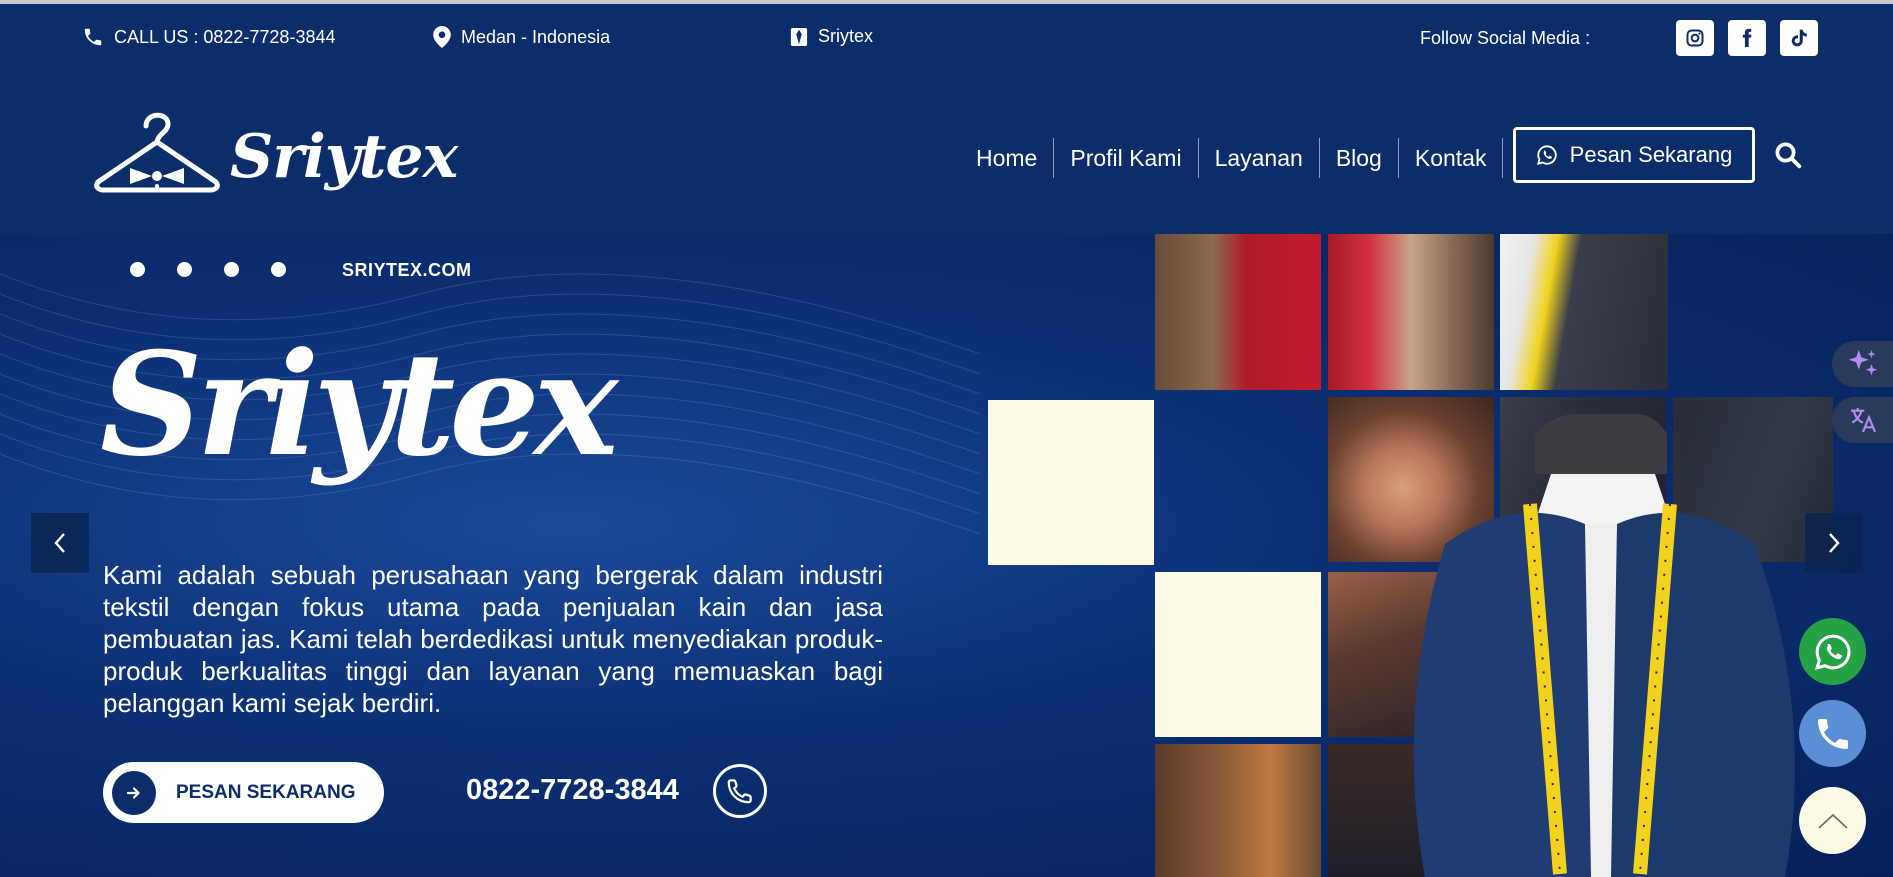 Image resolution: width=1893 pixels, height=877 pixels. I want to click on slide-dots, so click(224, 269).